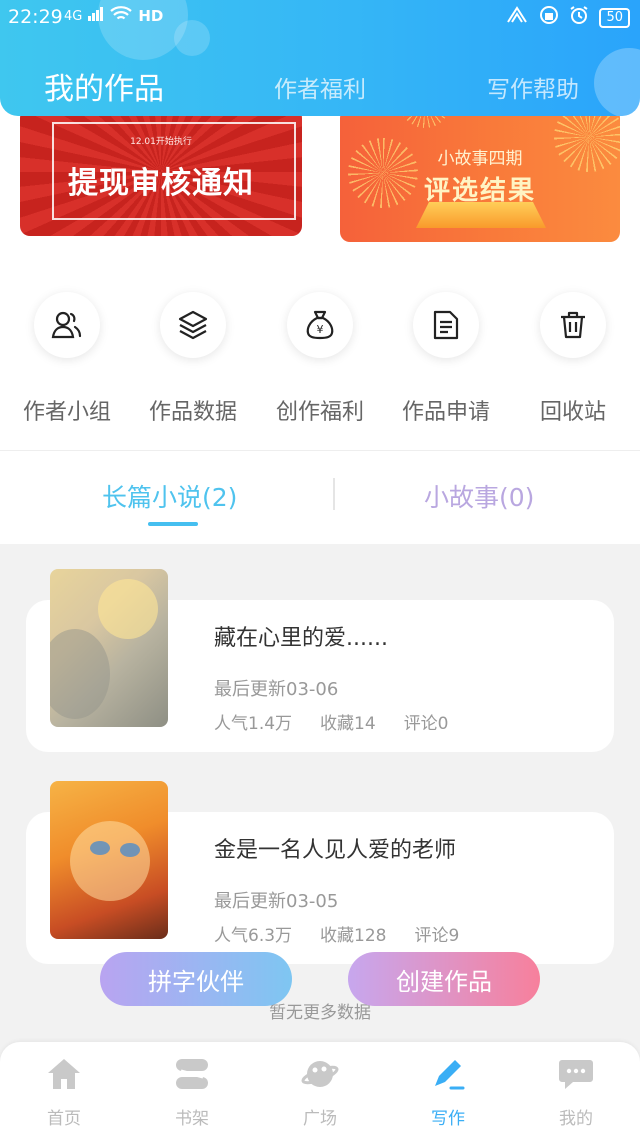 Image resolution: width=640 pixels, height=1138 pixels. I want to click on work-favorites: 收藏14, so click(348, 724).